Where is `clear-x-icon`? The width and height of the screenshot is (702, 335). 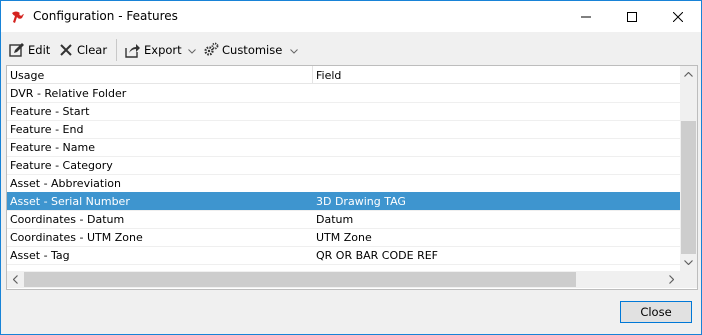 clear-x-icon is located at coordinates (66, 50).